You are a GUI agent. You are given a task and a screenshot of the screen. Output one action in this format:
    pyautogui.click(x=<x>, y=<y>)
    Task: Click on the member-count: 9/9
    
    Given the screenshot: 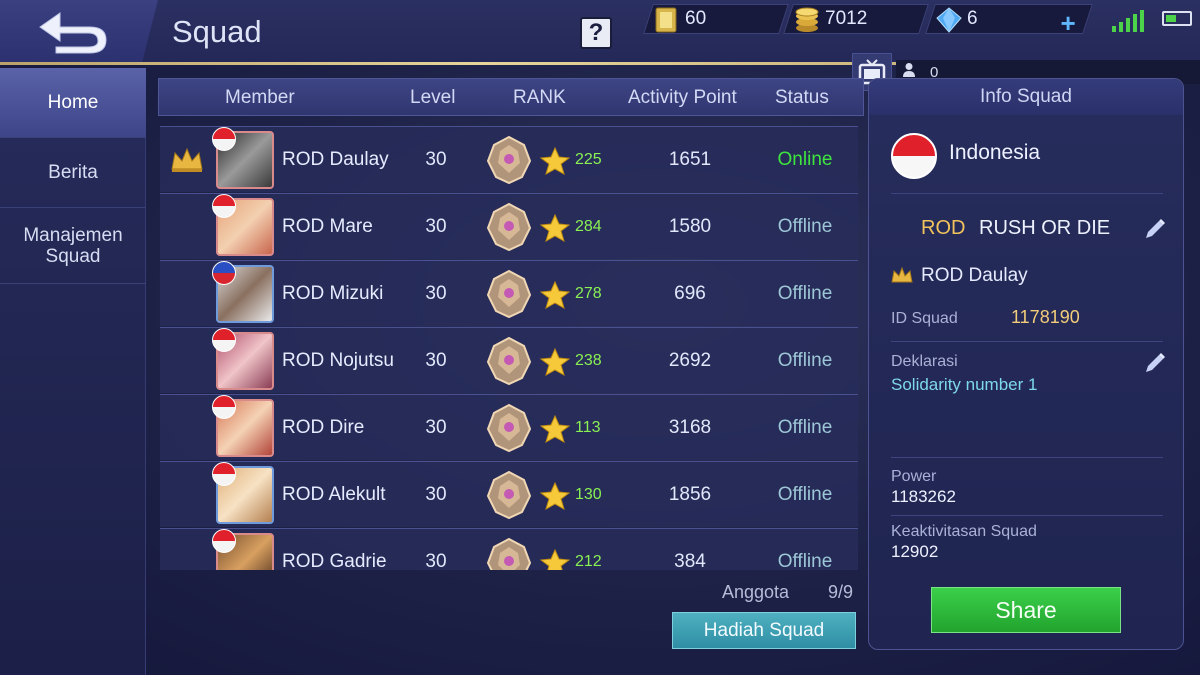 What is the action you would take?
    pyautogui.click(x=841, y=592)
    